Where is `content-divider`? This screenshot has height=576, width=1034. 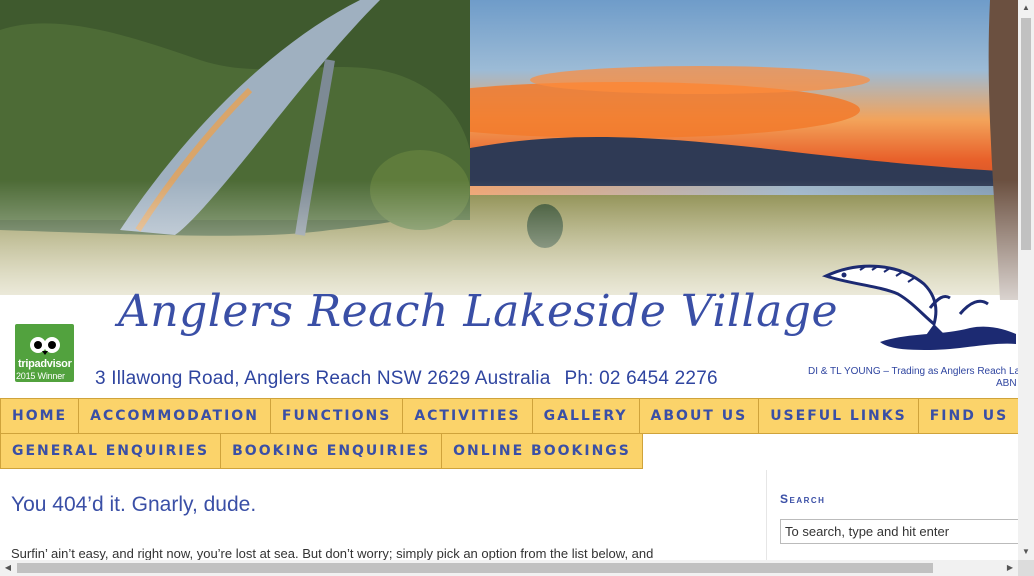
content-divider is located at coordinates (766, 515).